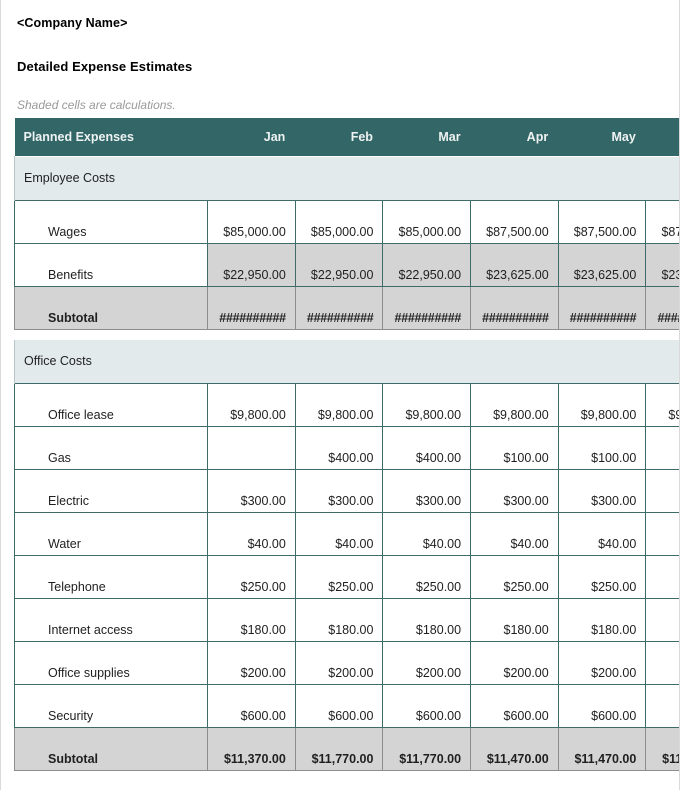  Describe the element at coordinates (514, 620) in the screenshot. I see `cell-internet-access-apr: $180.00` at that location.